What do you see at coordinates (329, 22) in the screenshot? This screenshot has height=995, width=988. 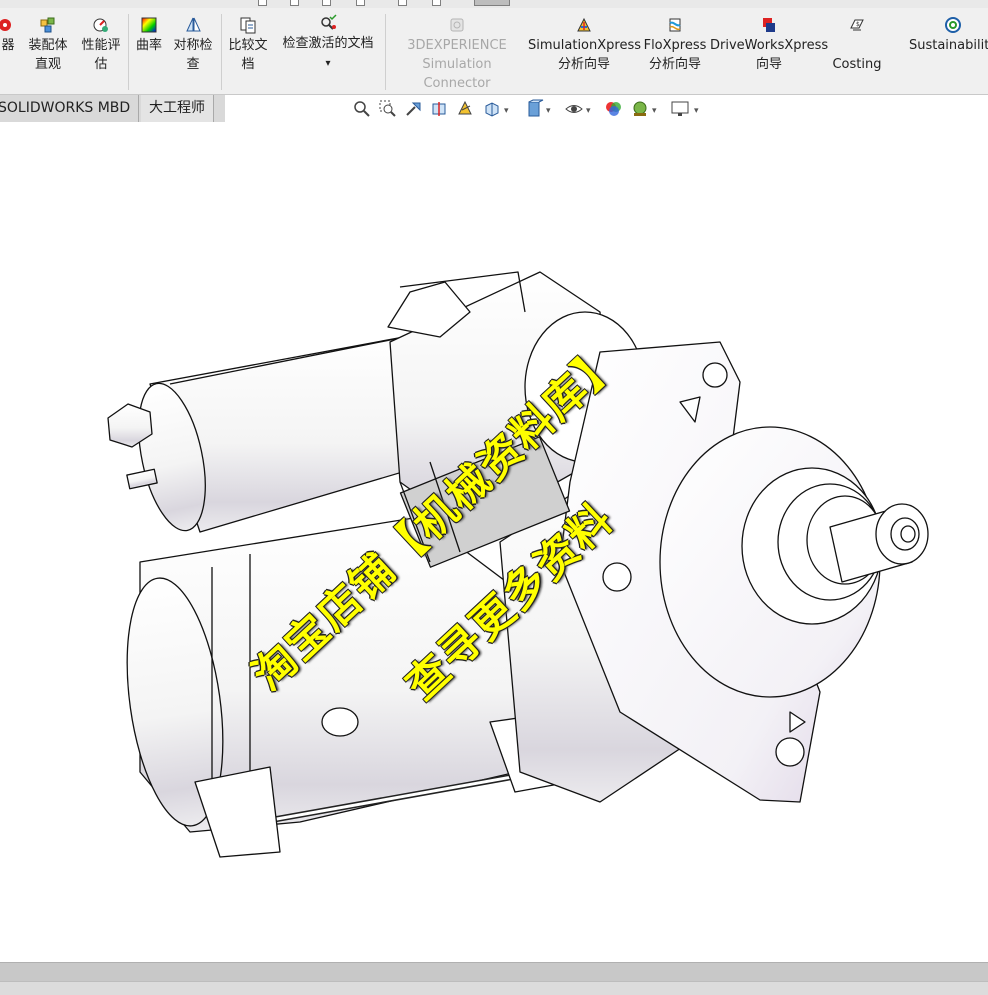 I see `check-active-document-icon` at bounding box center [329, 22].